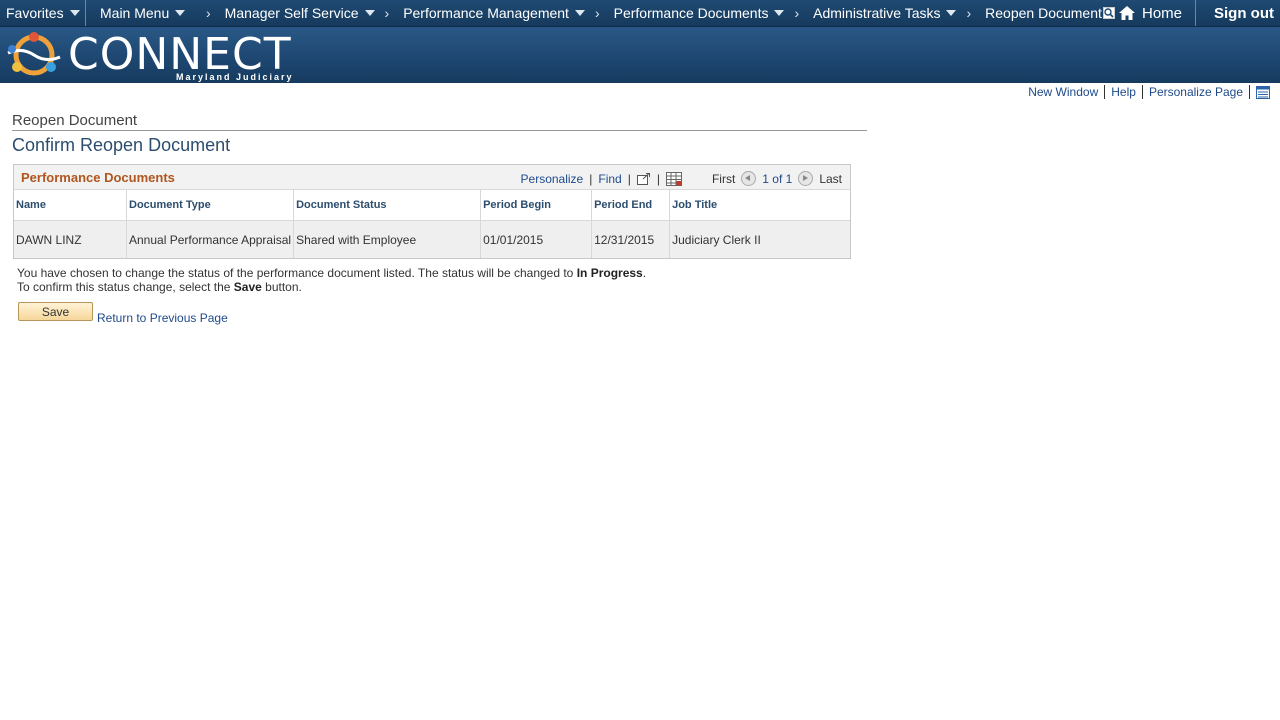 Image resolution: width=1280 pixels, height=720 pixels. I want to click on home-link: Home, so click(1150, 13).